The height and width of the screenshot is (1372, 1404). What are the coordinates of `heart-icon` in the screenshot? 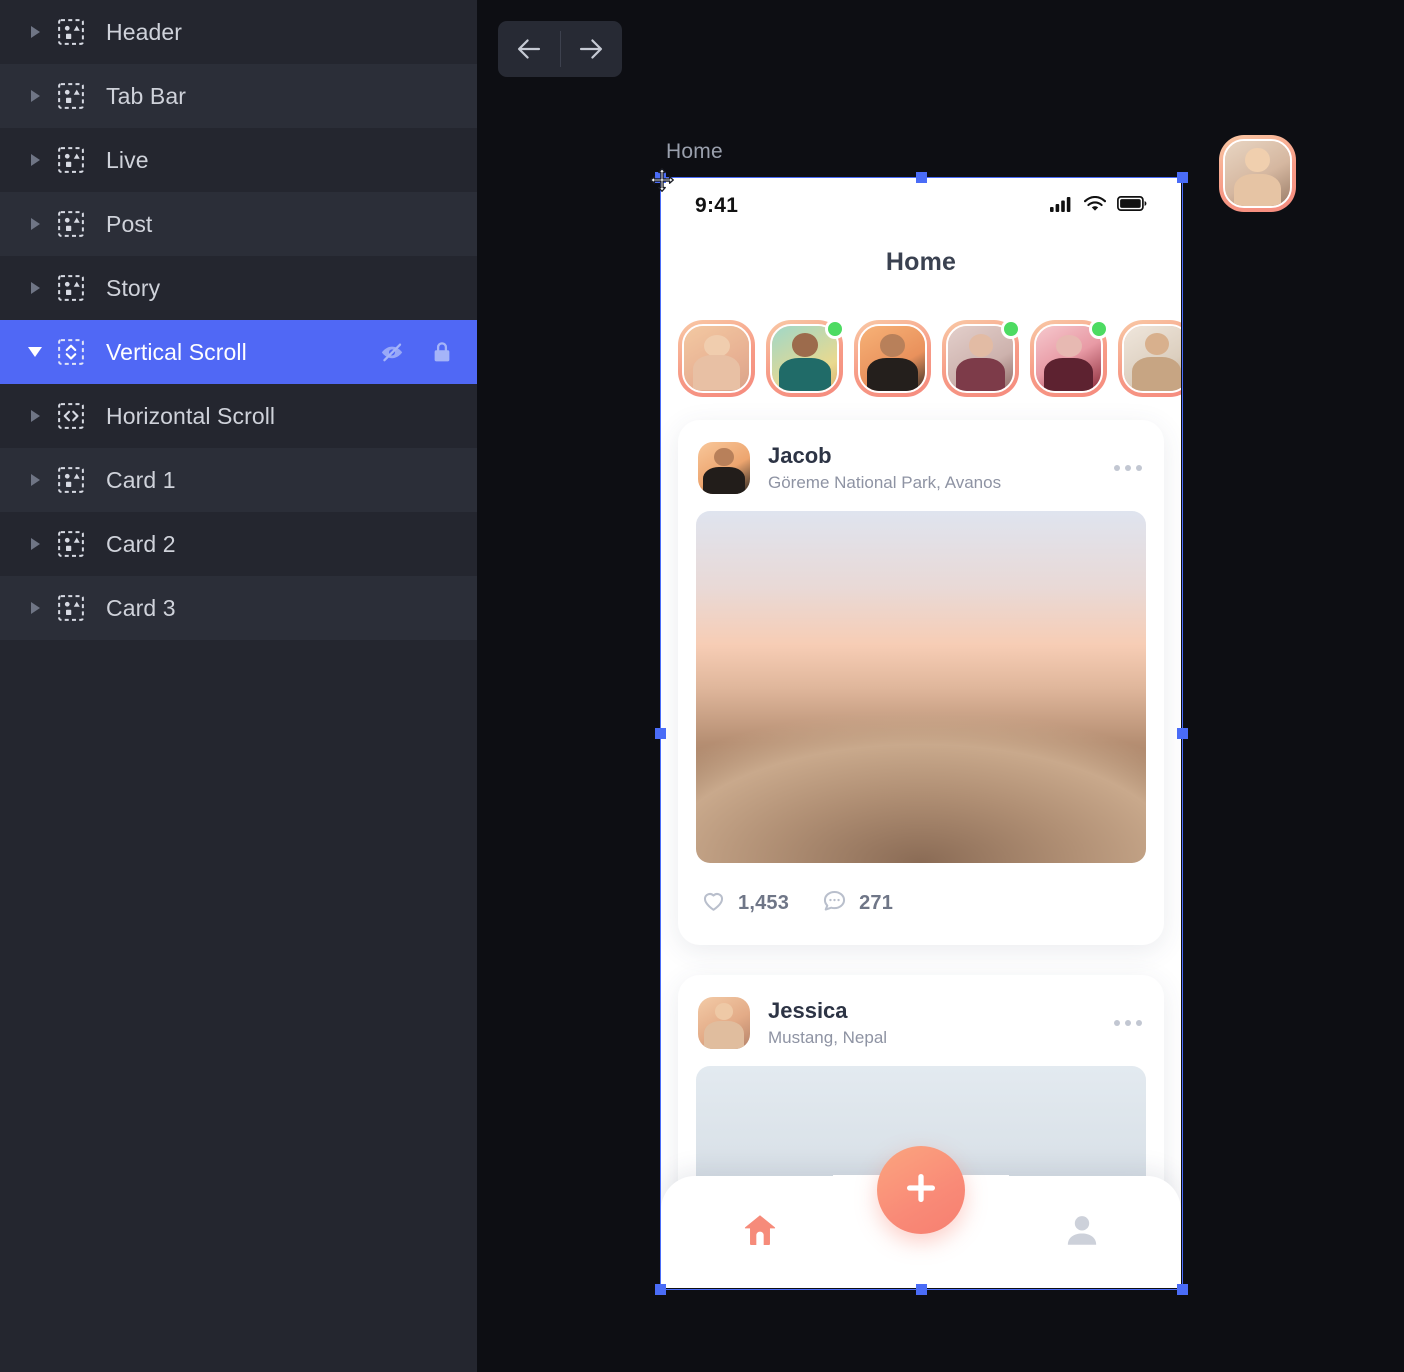 It's located at (713, 903).